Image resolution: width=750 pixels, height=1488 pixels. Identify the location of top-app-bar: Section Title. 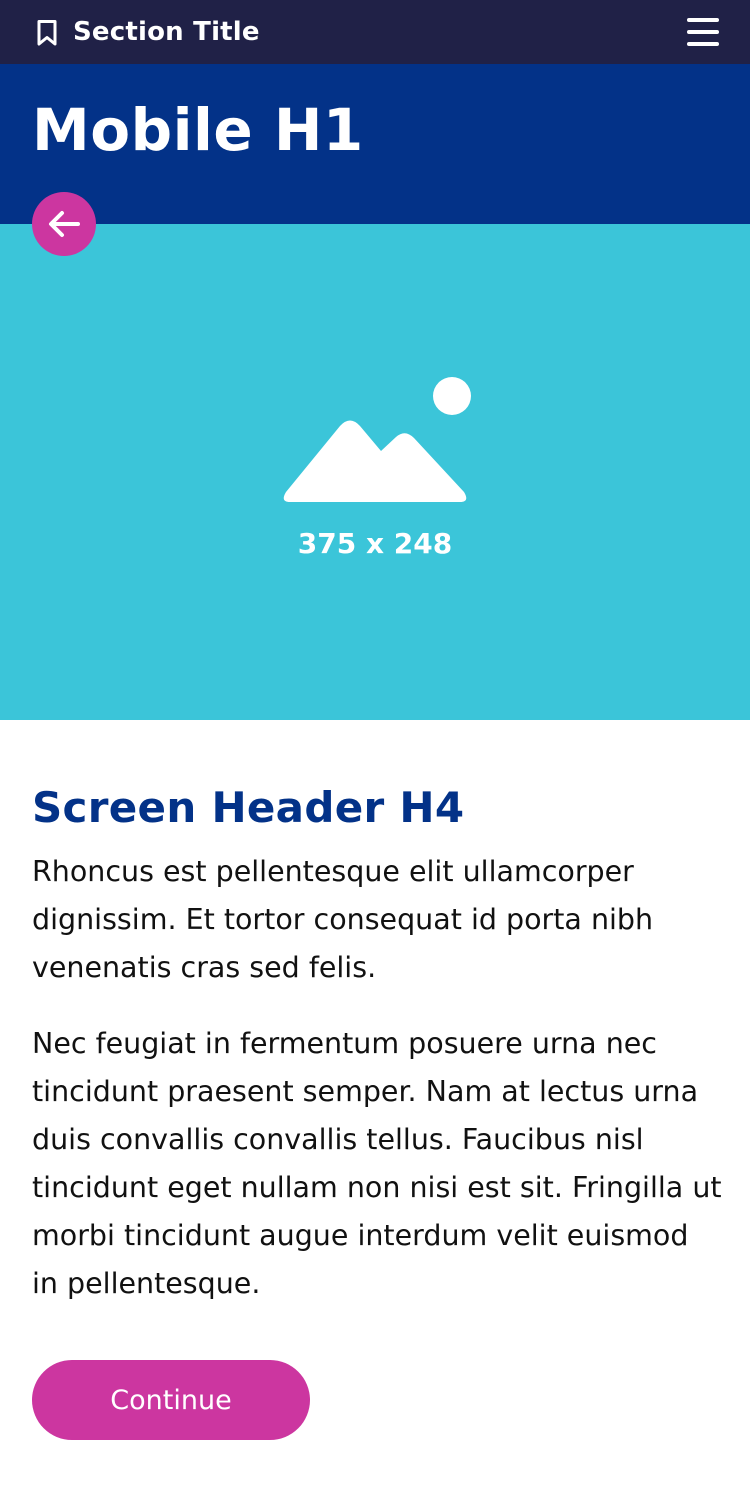
(375, 32).